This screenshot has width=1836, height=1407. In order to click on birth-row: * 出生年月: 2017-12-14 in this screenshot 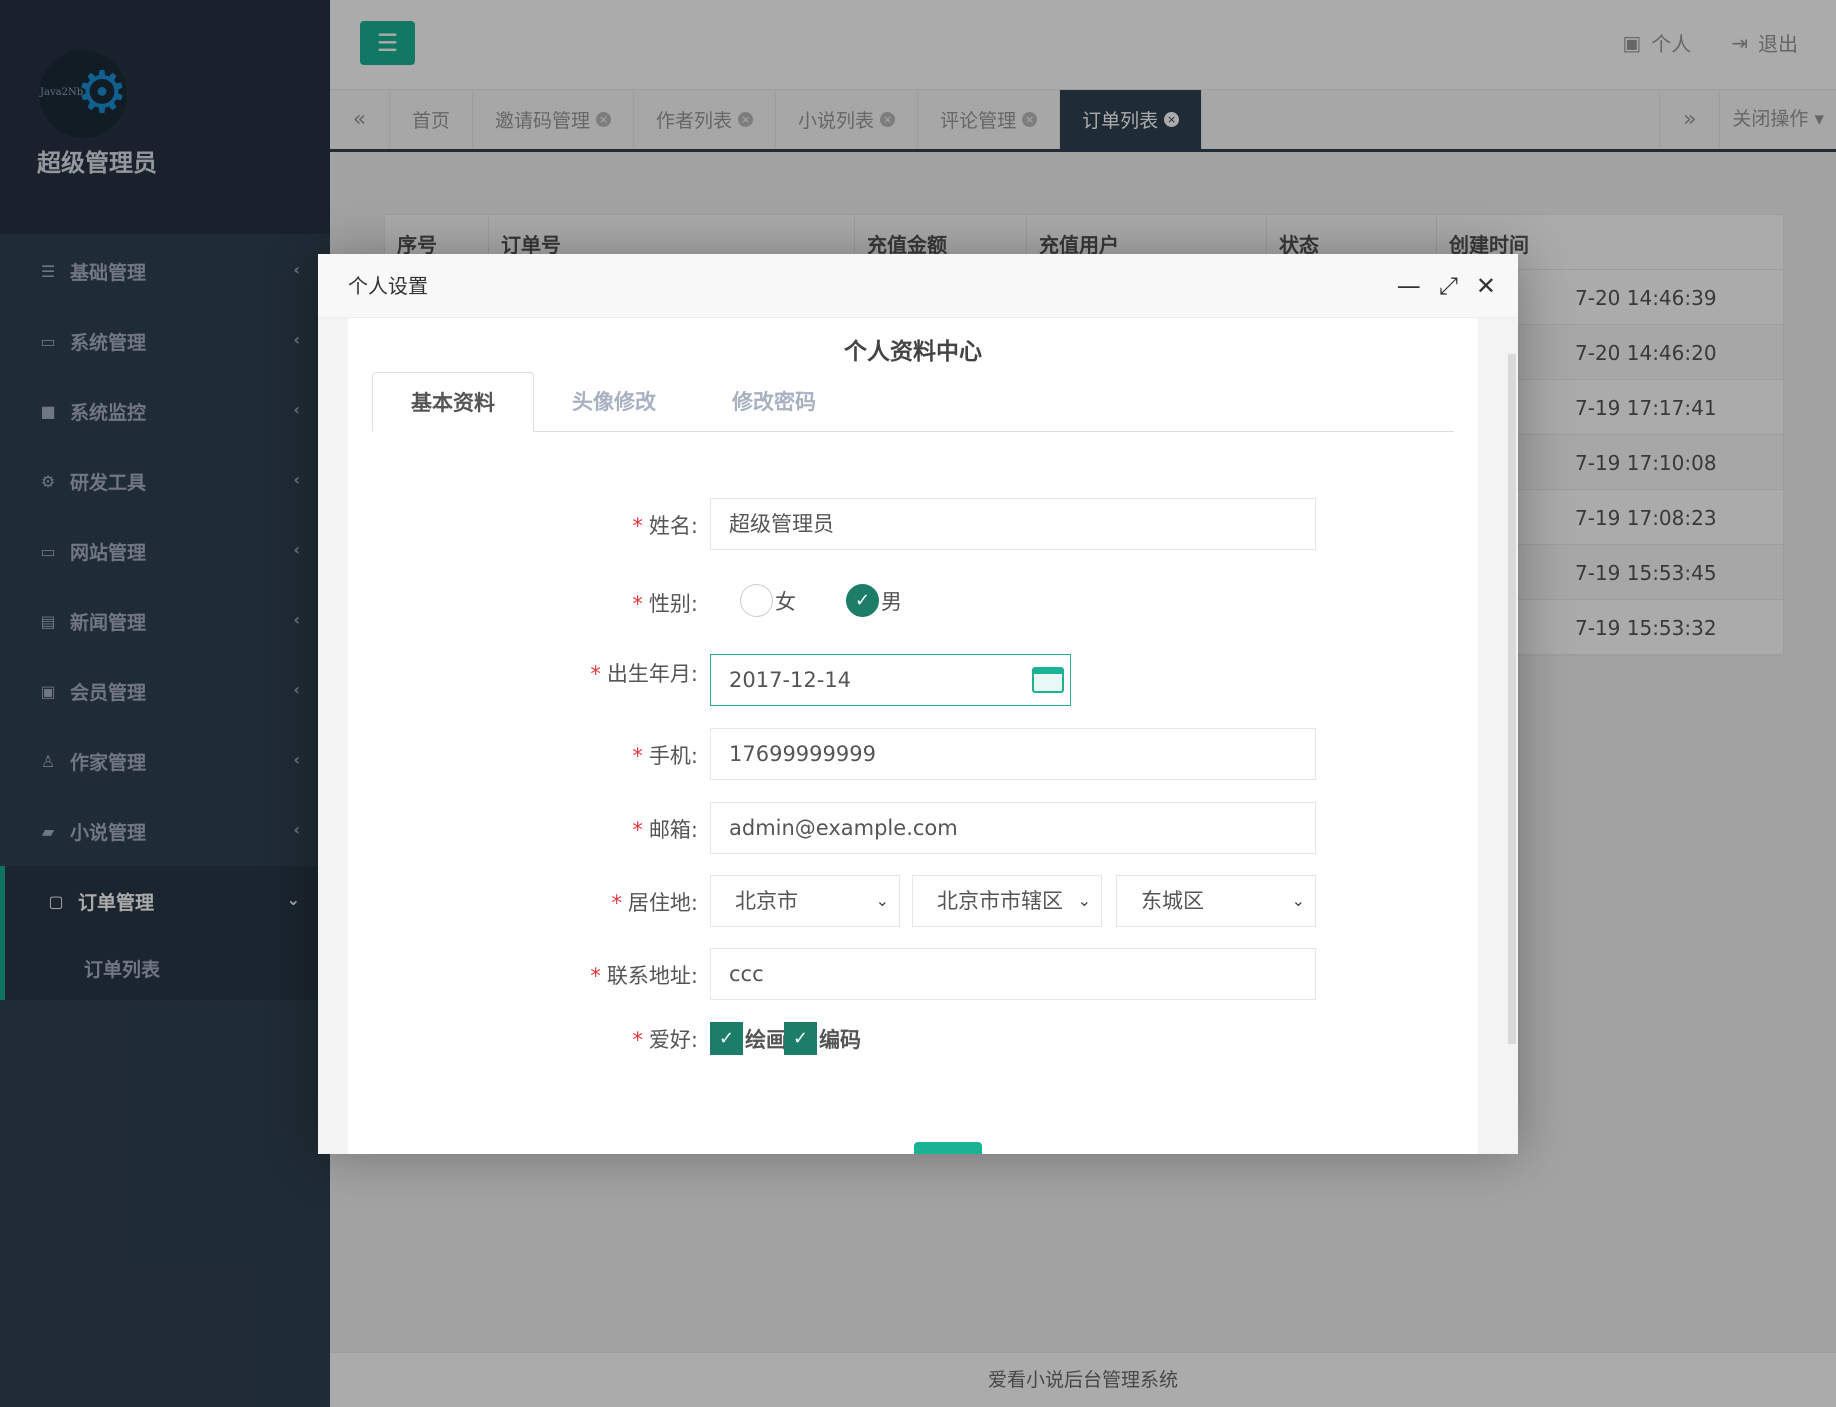, I will do `click(913, 680)`.